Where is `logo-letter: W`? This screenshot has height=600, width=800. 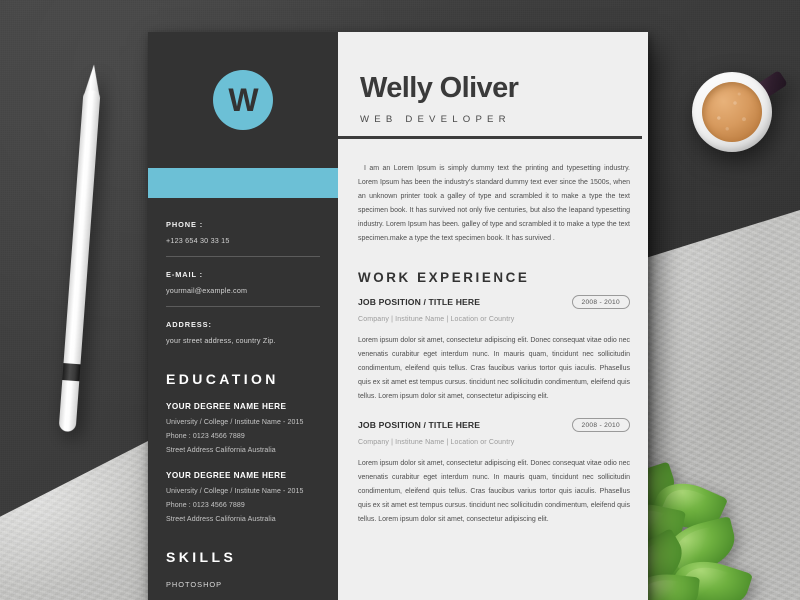 logo-letter: W is located at coordinates (243, 100).